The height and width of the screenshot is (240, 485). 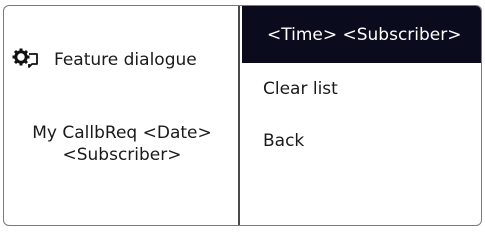 What do you see at coordinates (122, 133) in the screenshot?
I see `callback-request-line-1: My CallbReq <Date>` at bounding box center [122, 133].